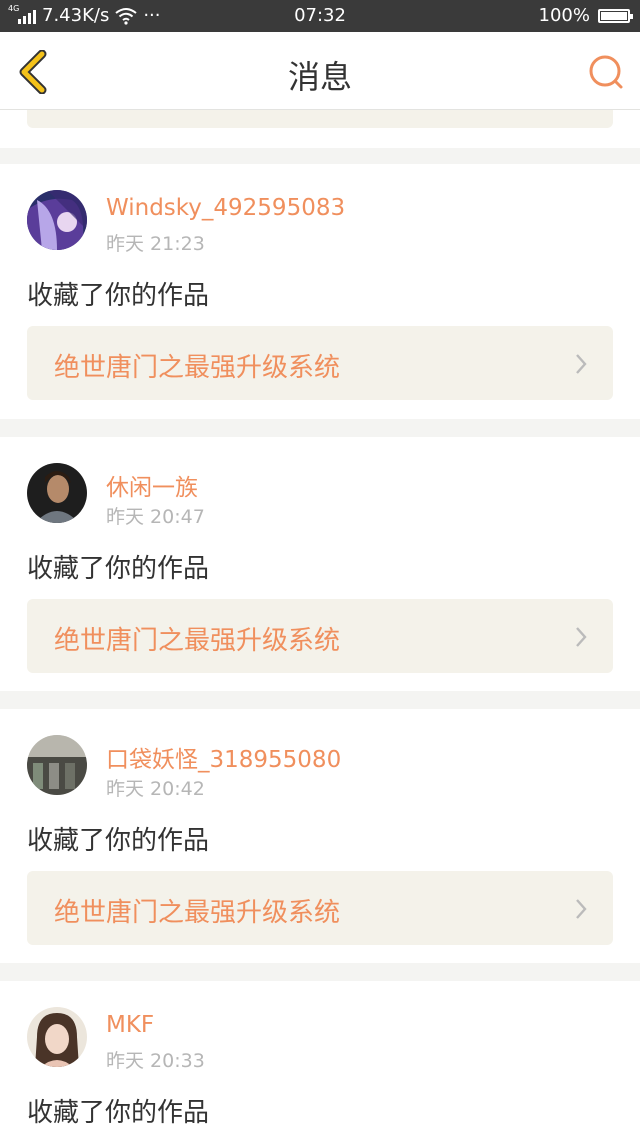 This screenshot has height=1138, width=640. What do you see at coordinates (155, 1061) in the screenshot?
I see `message-time: 昨天 20:33` at bounding box center [155, 1061].